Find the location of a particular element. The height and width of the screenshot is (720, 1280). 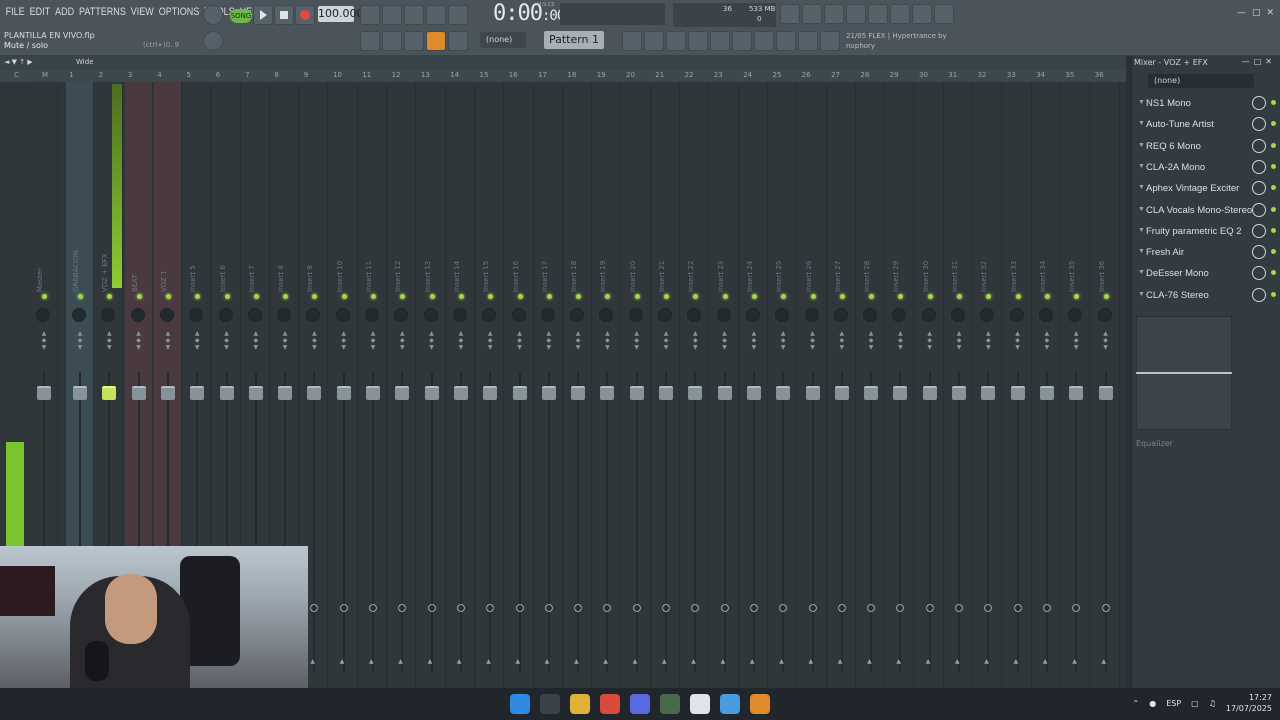

touch-icon is located at coordinates (808, 41).